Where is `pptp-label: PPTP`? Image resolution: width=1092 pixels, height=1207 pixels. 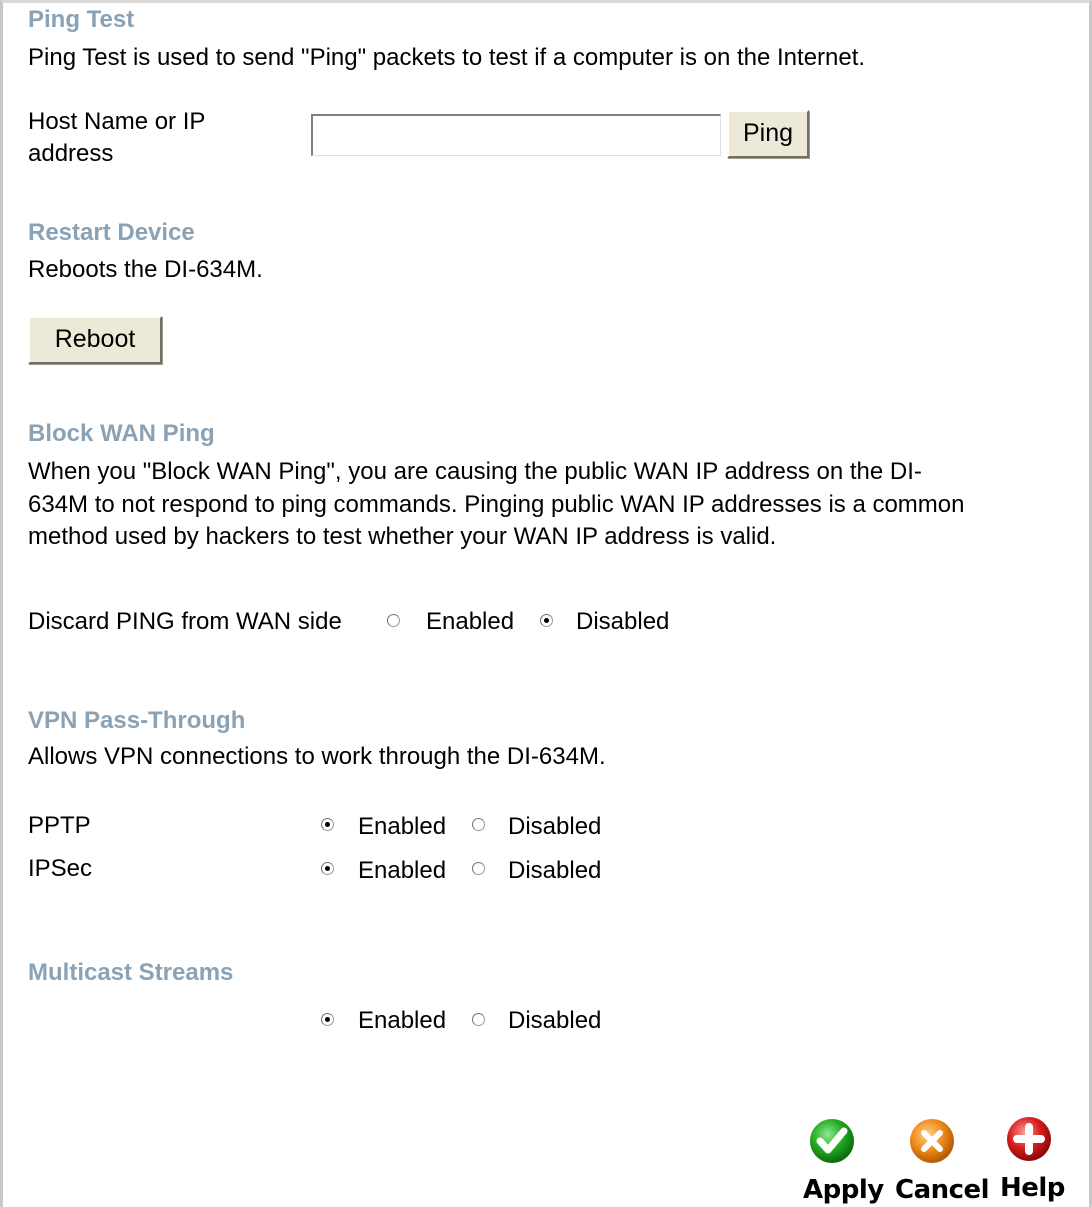 pptp-label: PPTP is located at coordinates (59, 825).